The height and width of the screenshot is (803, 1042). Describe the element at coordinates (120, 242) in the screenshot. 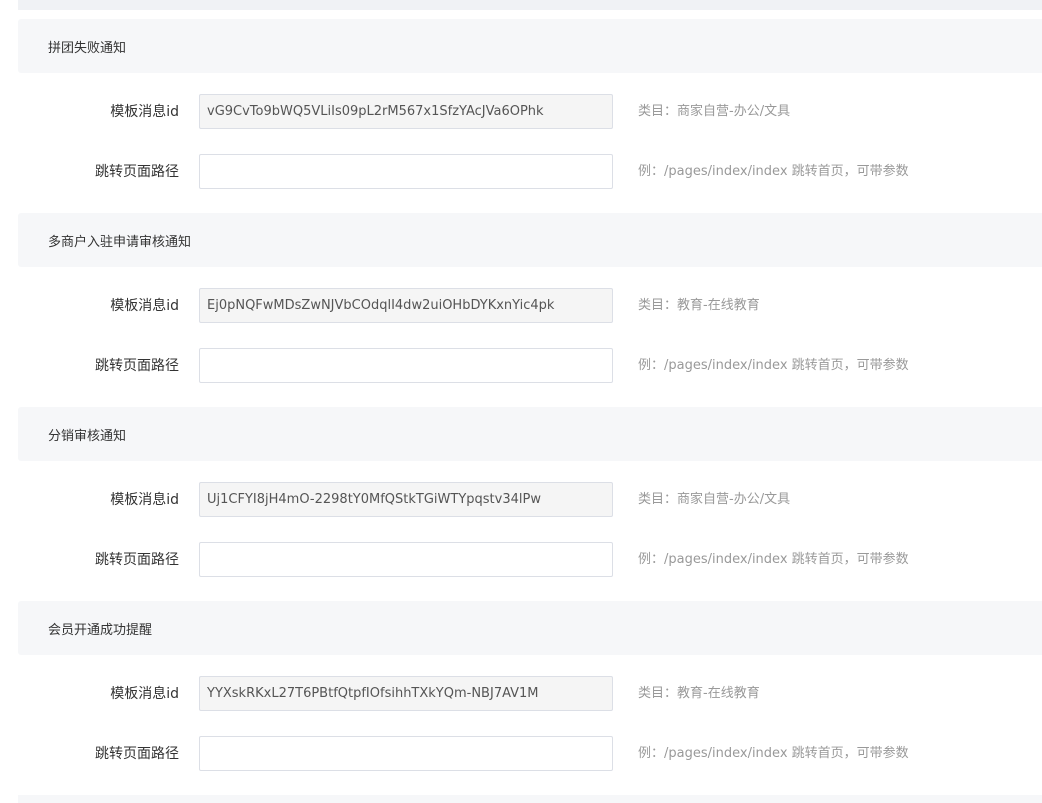

I see `section-title: 多商户入驻申请审核通知` at that location.